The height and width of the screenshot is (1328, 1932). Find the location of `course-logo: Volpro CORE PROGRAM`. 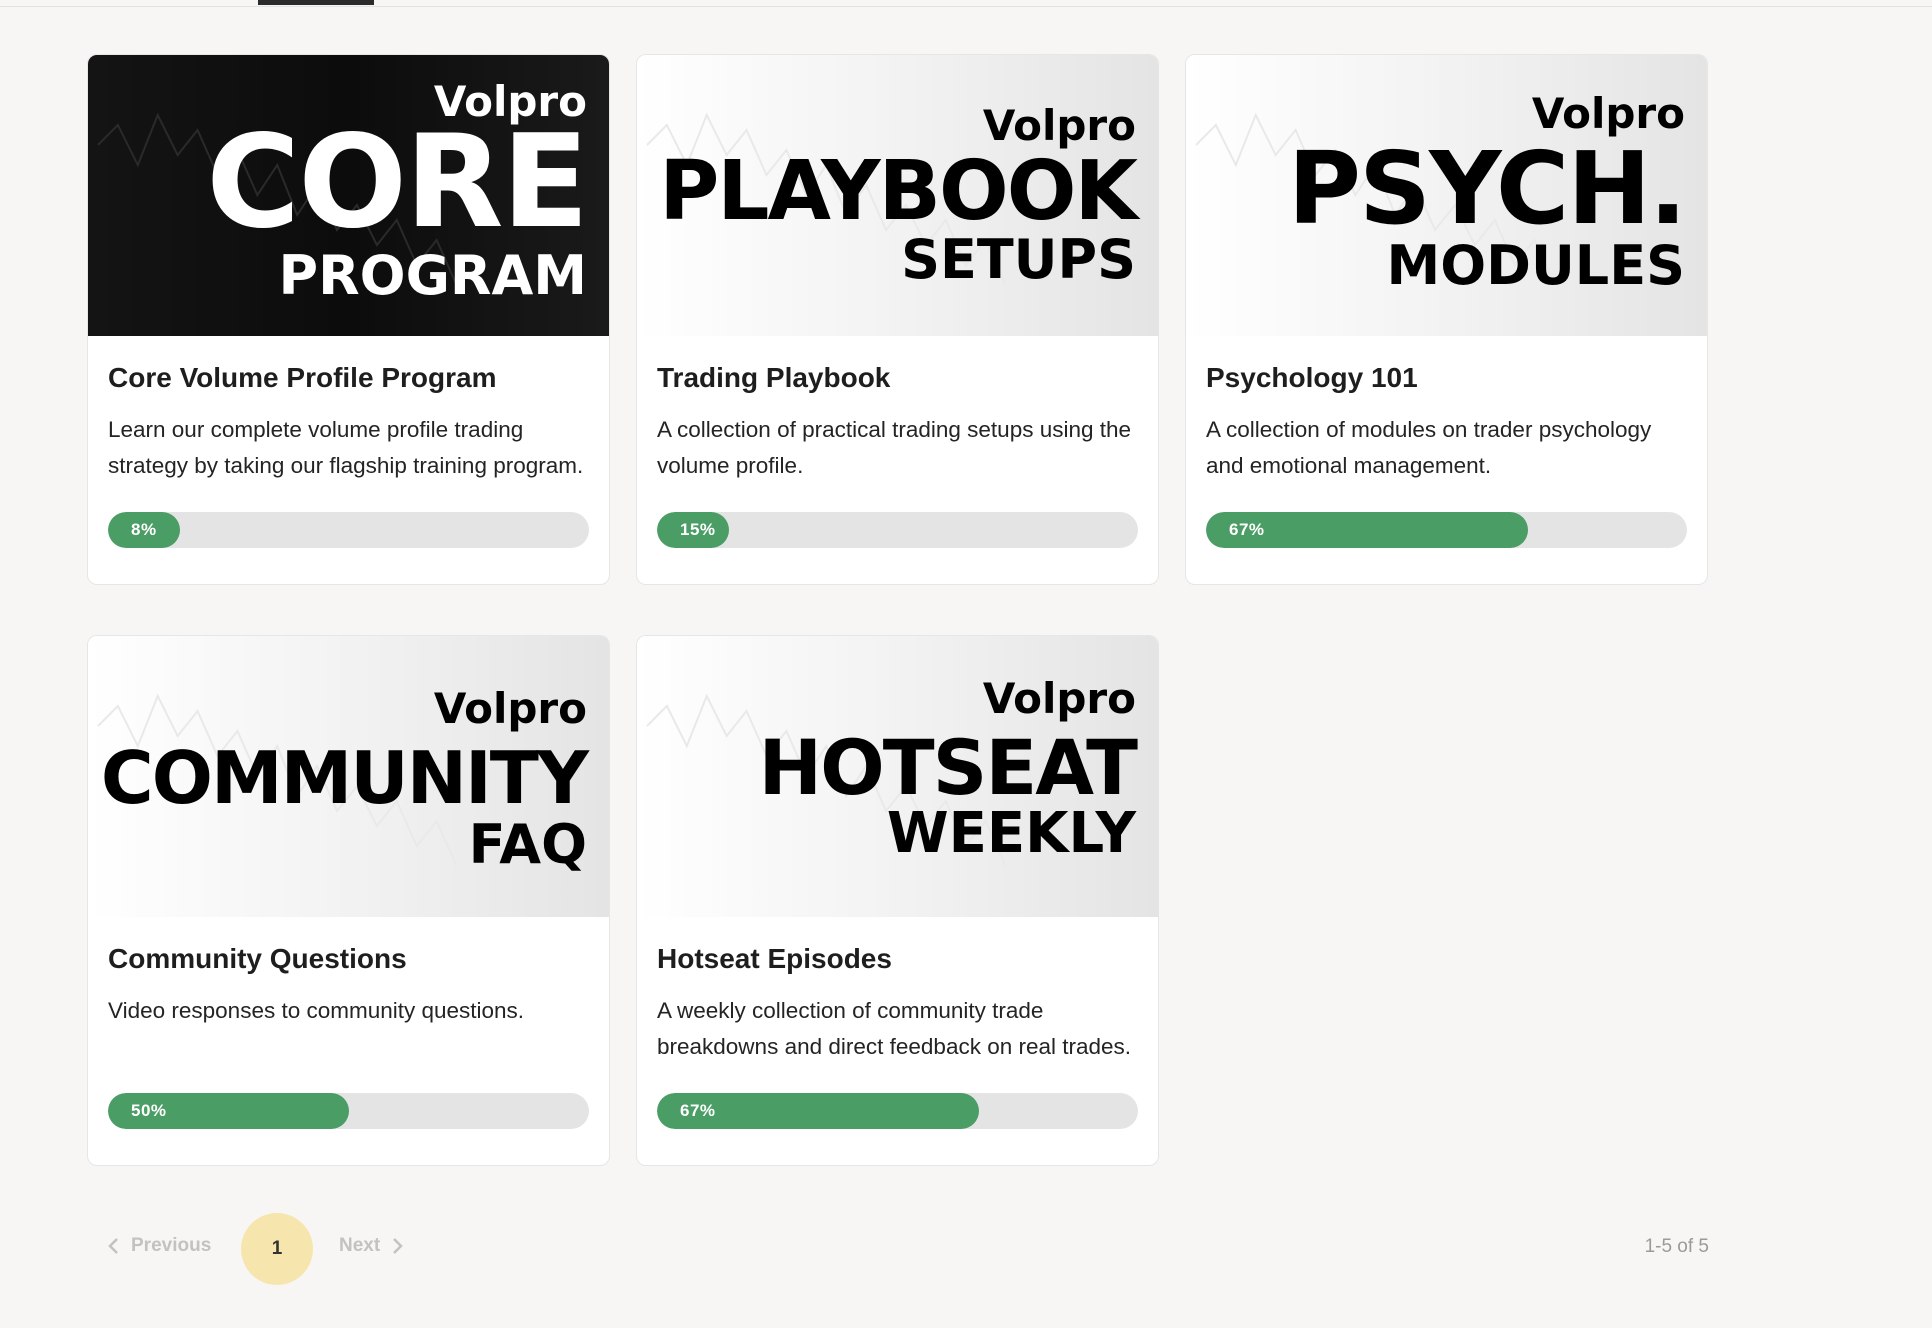

course-logo: Volpro CORE PROGRAM is located at coordinates (397, 195).